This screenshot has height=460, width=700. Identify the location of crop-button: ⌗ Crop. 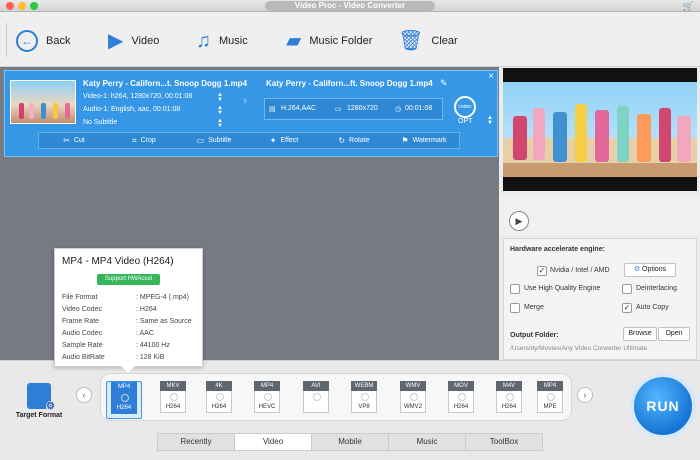
(144, 141).